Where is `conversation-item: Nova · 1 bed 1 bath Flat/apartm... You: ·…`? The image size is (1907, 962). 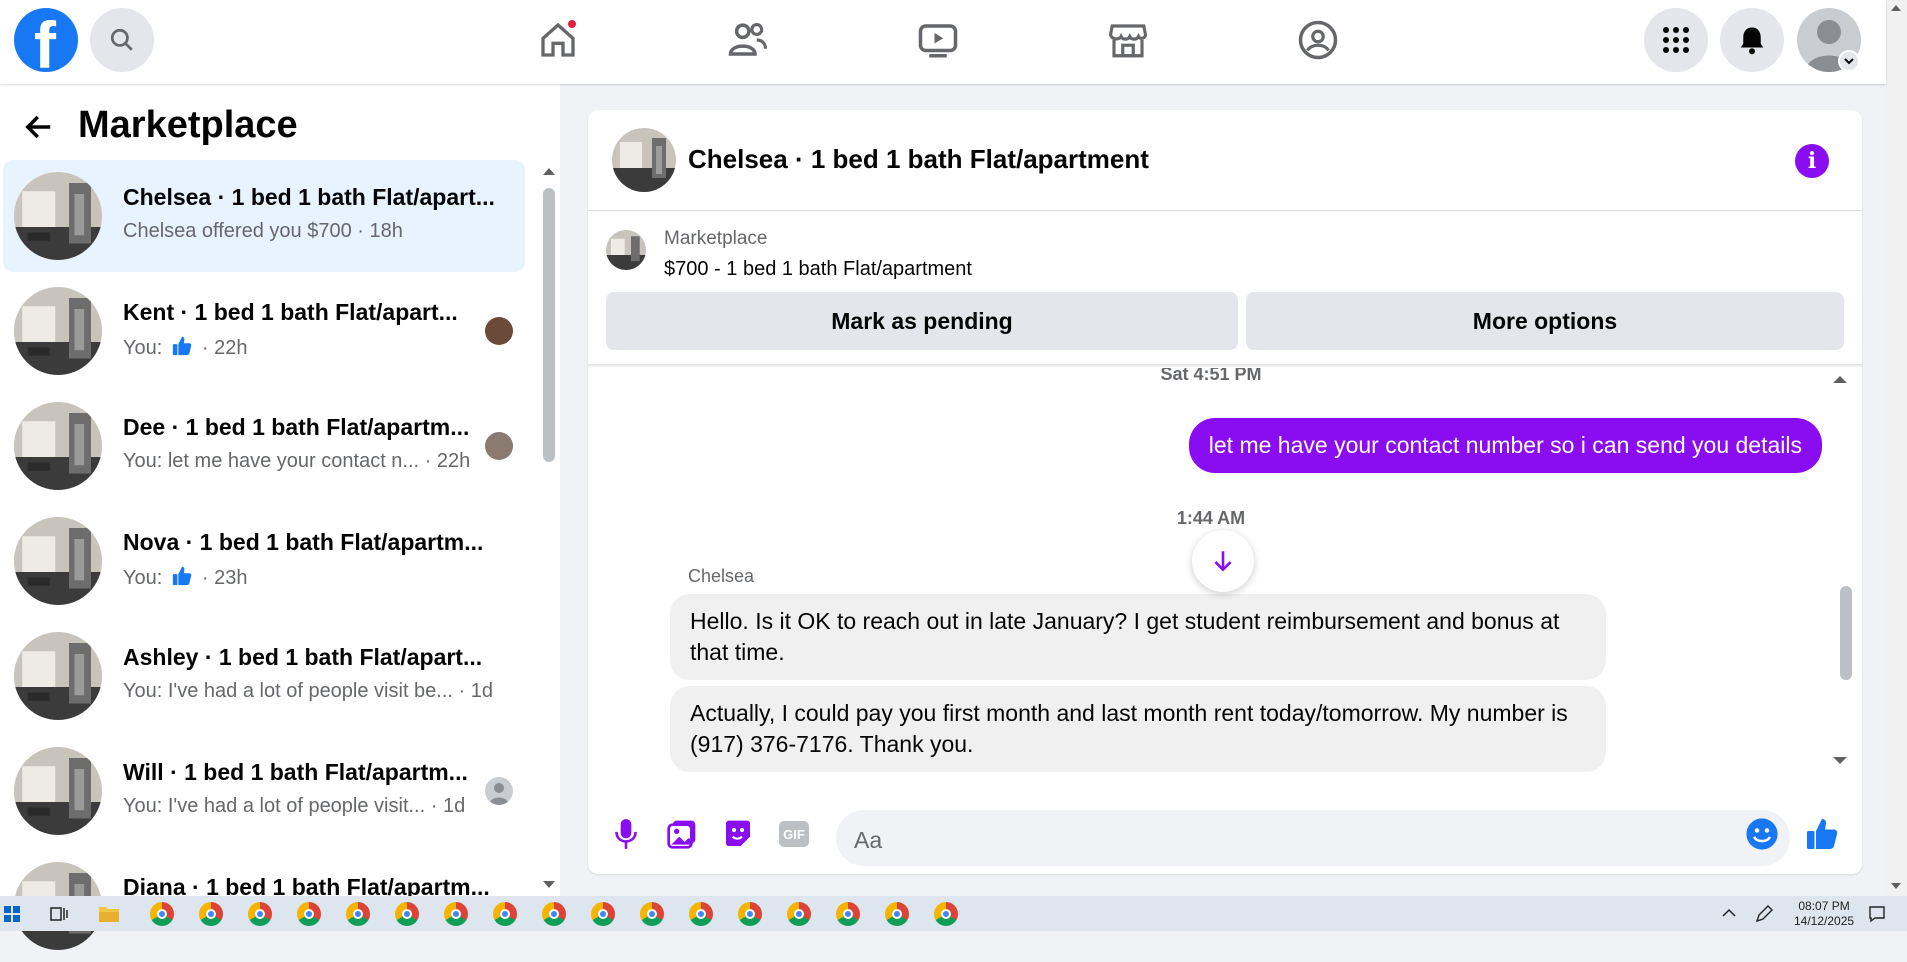 conversation-item: Nova · 1 bed 1 bath Flat/apartm... You: ·… is located at coordinates (264, 561).